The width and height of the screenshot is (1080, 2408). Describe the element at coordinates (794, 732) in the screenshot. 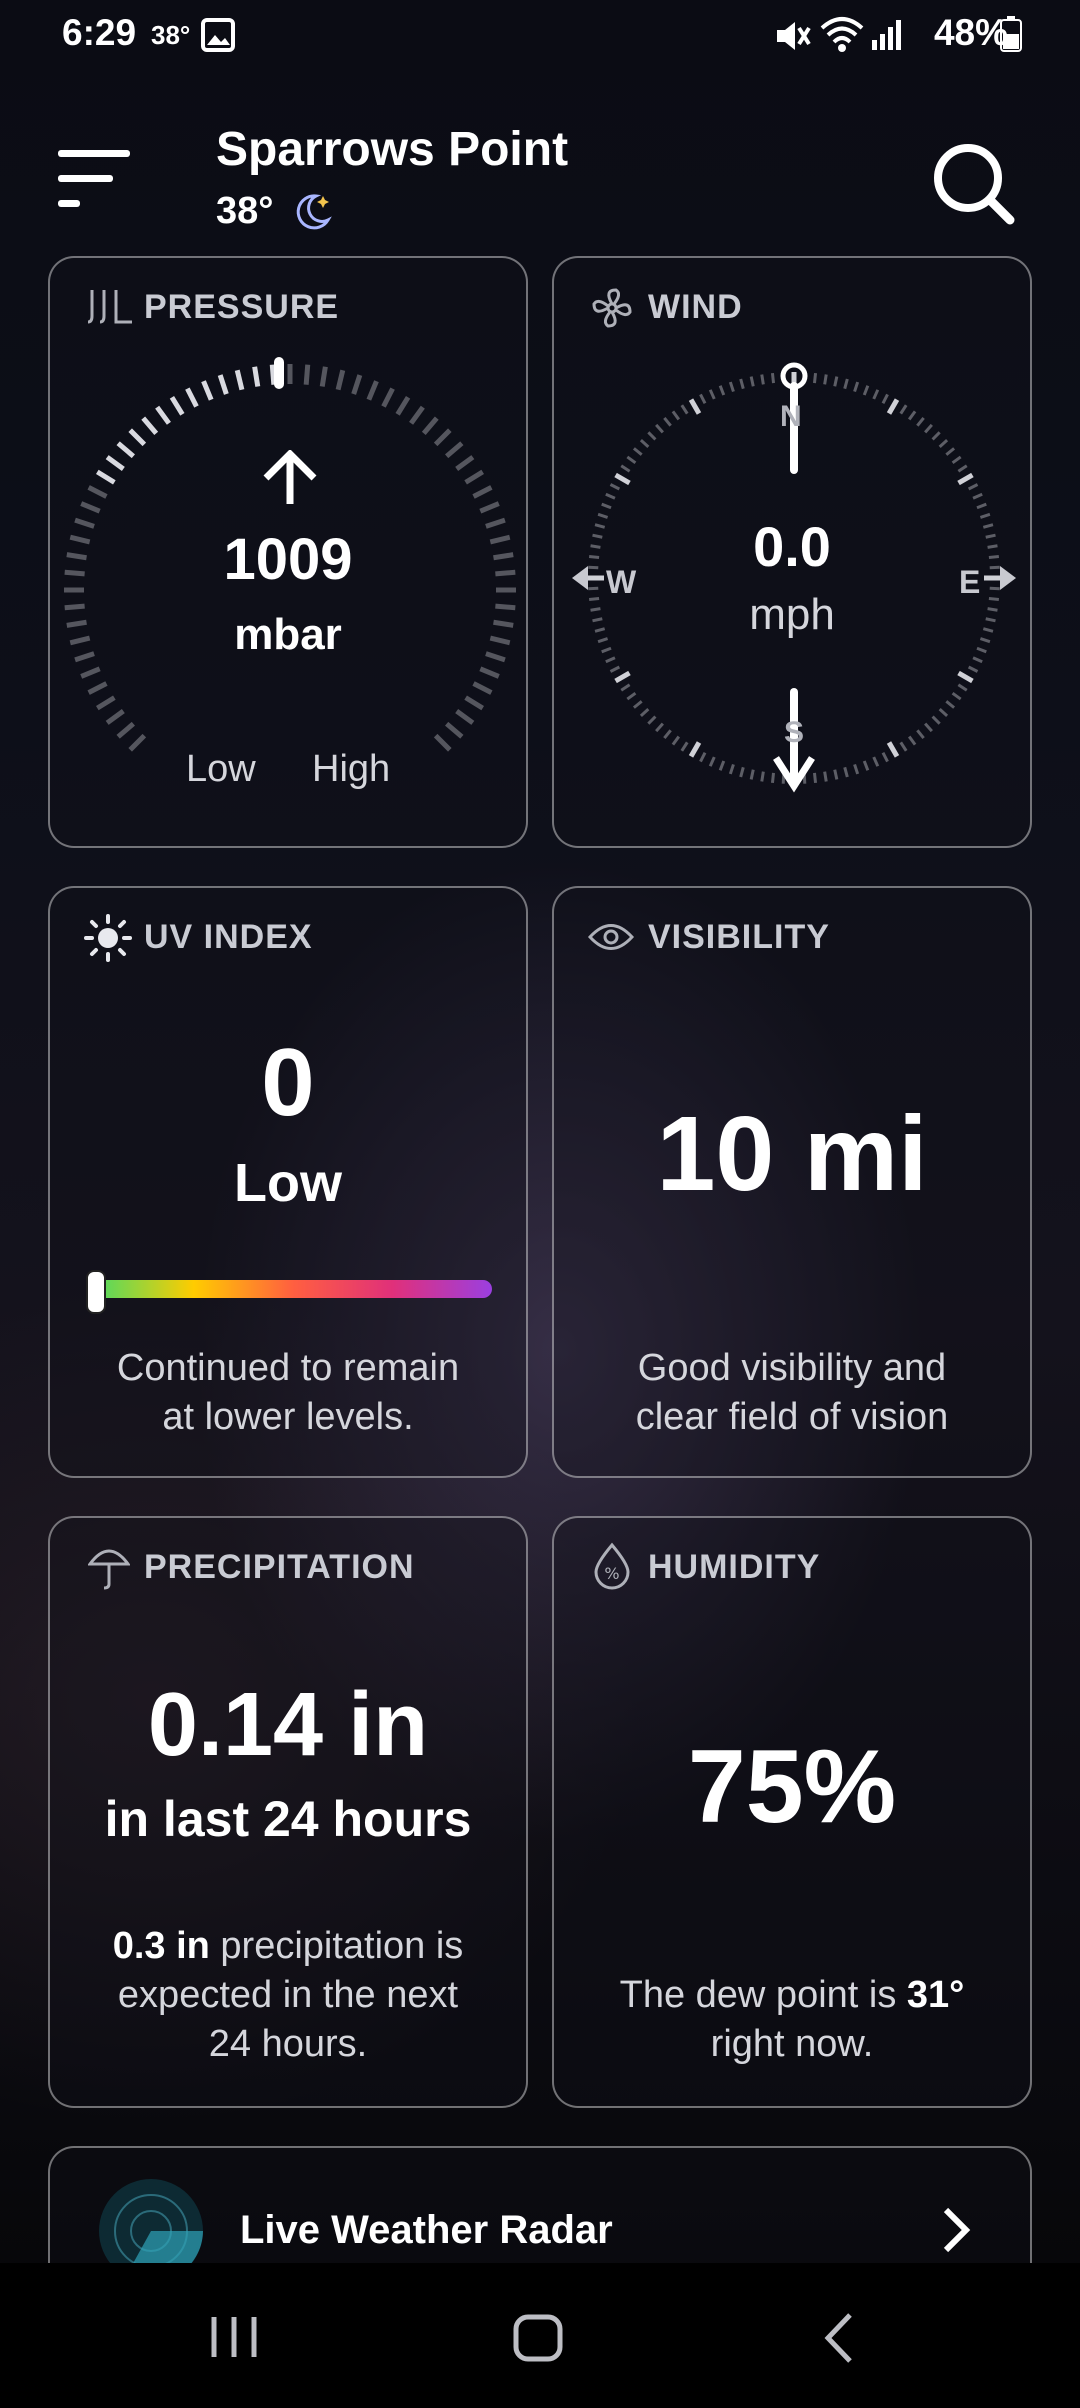

I see `compass-south-label: S` at that location.